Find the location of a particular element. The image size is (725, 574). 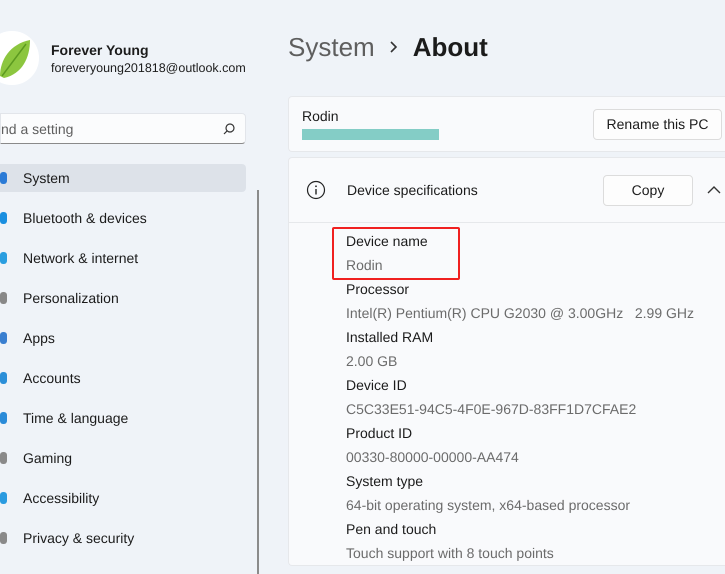

spec-value: 64-bit operating system, x64-based processor is located at coordinates (489, 505).